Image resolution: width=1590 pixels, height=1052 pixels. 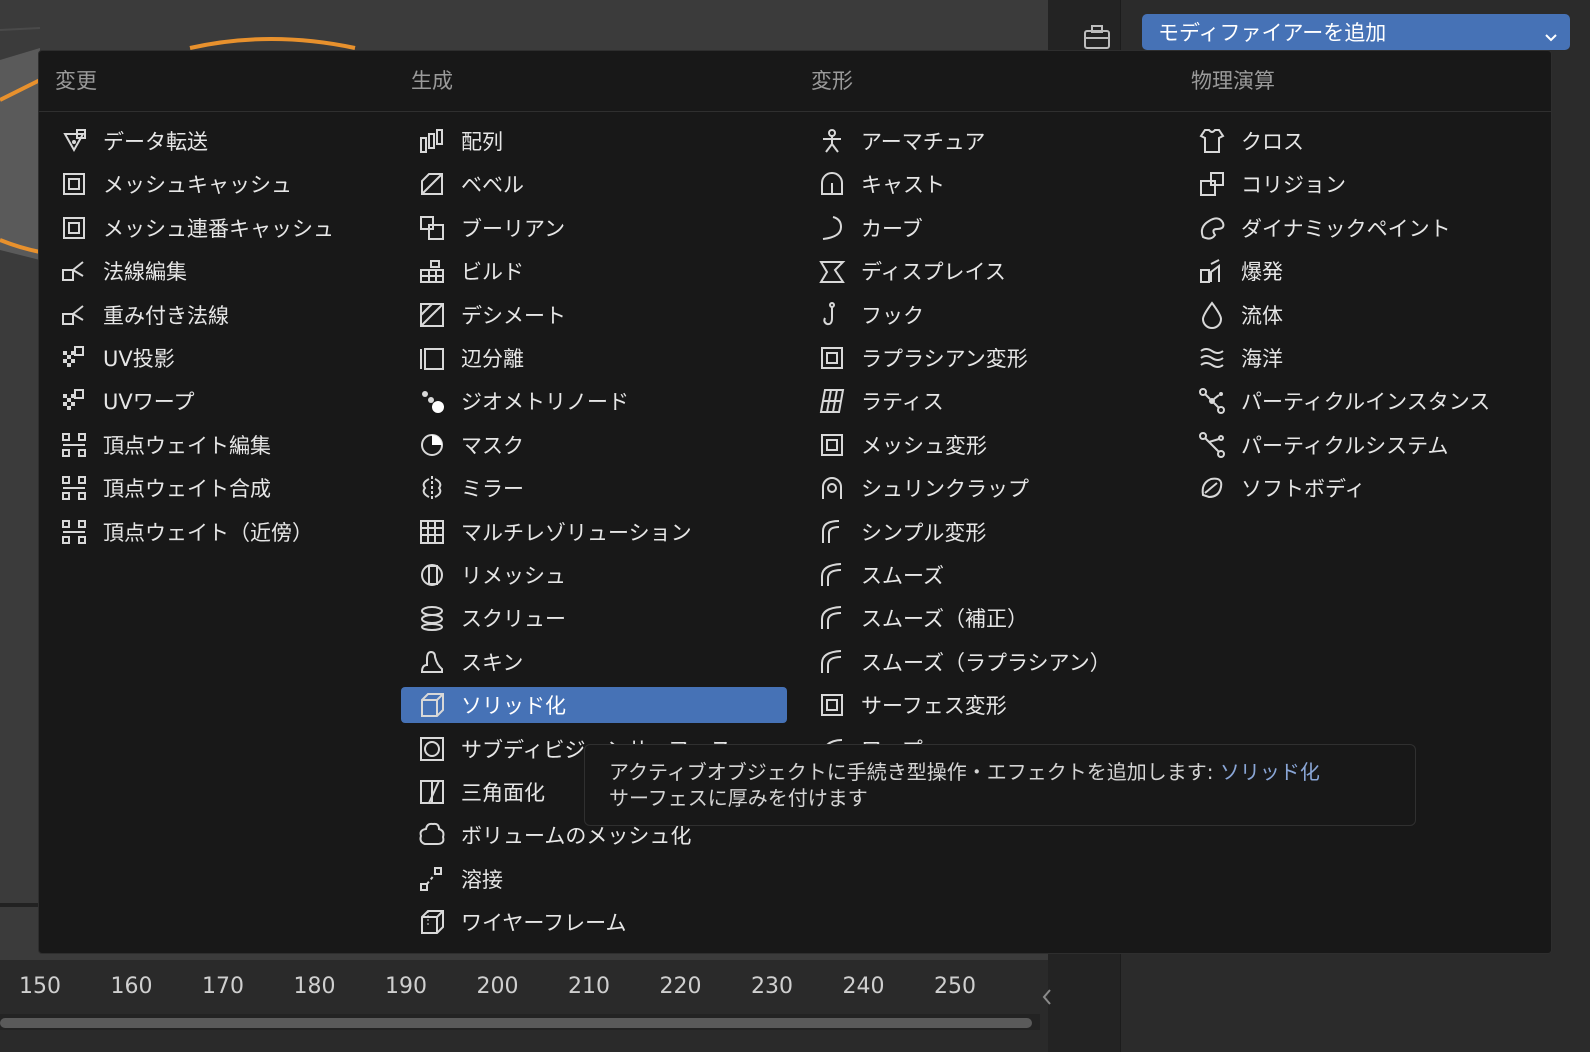 I want to click on mesh-sequence-cache-icon, so click(x=74, y=228).